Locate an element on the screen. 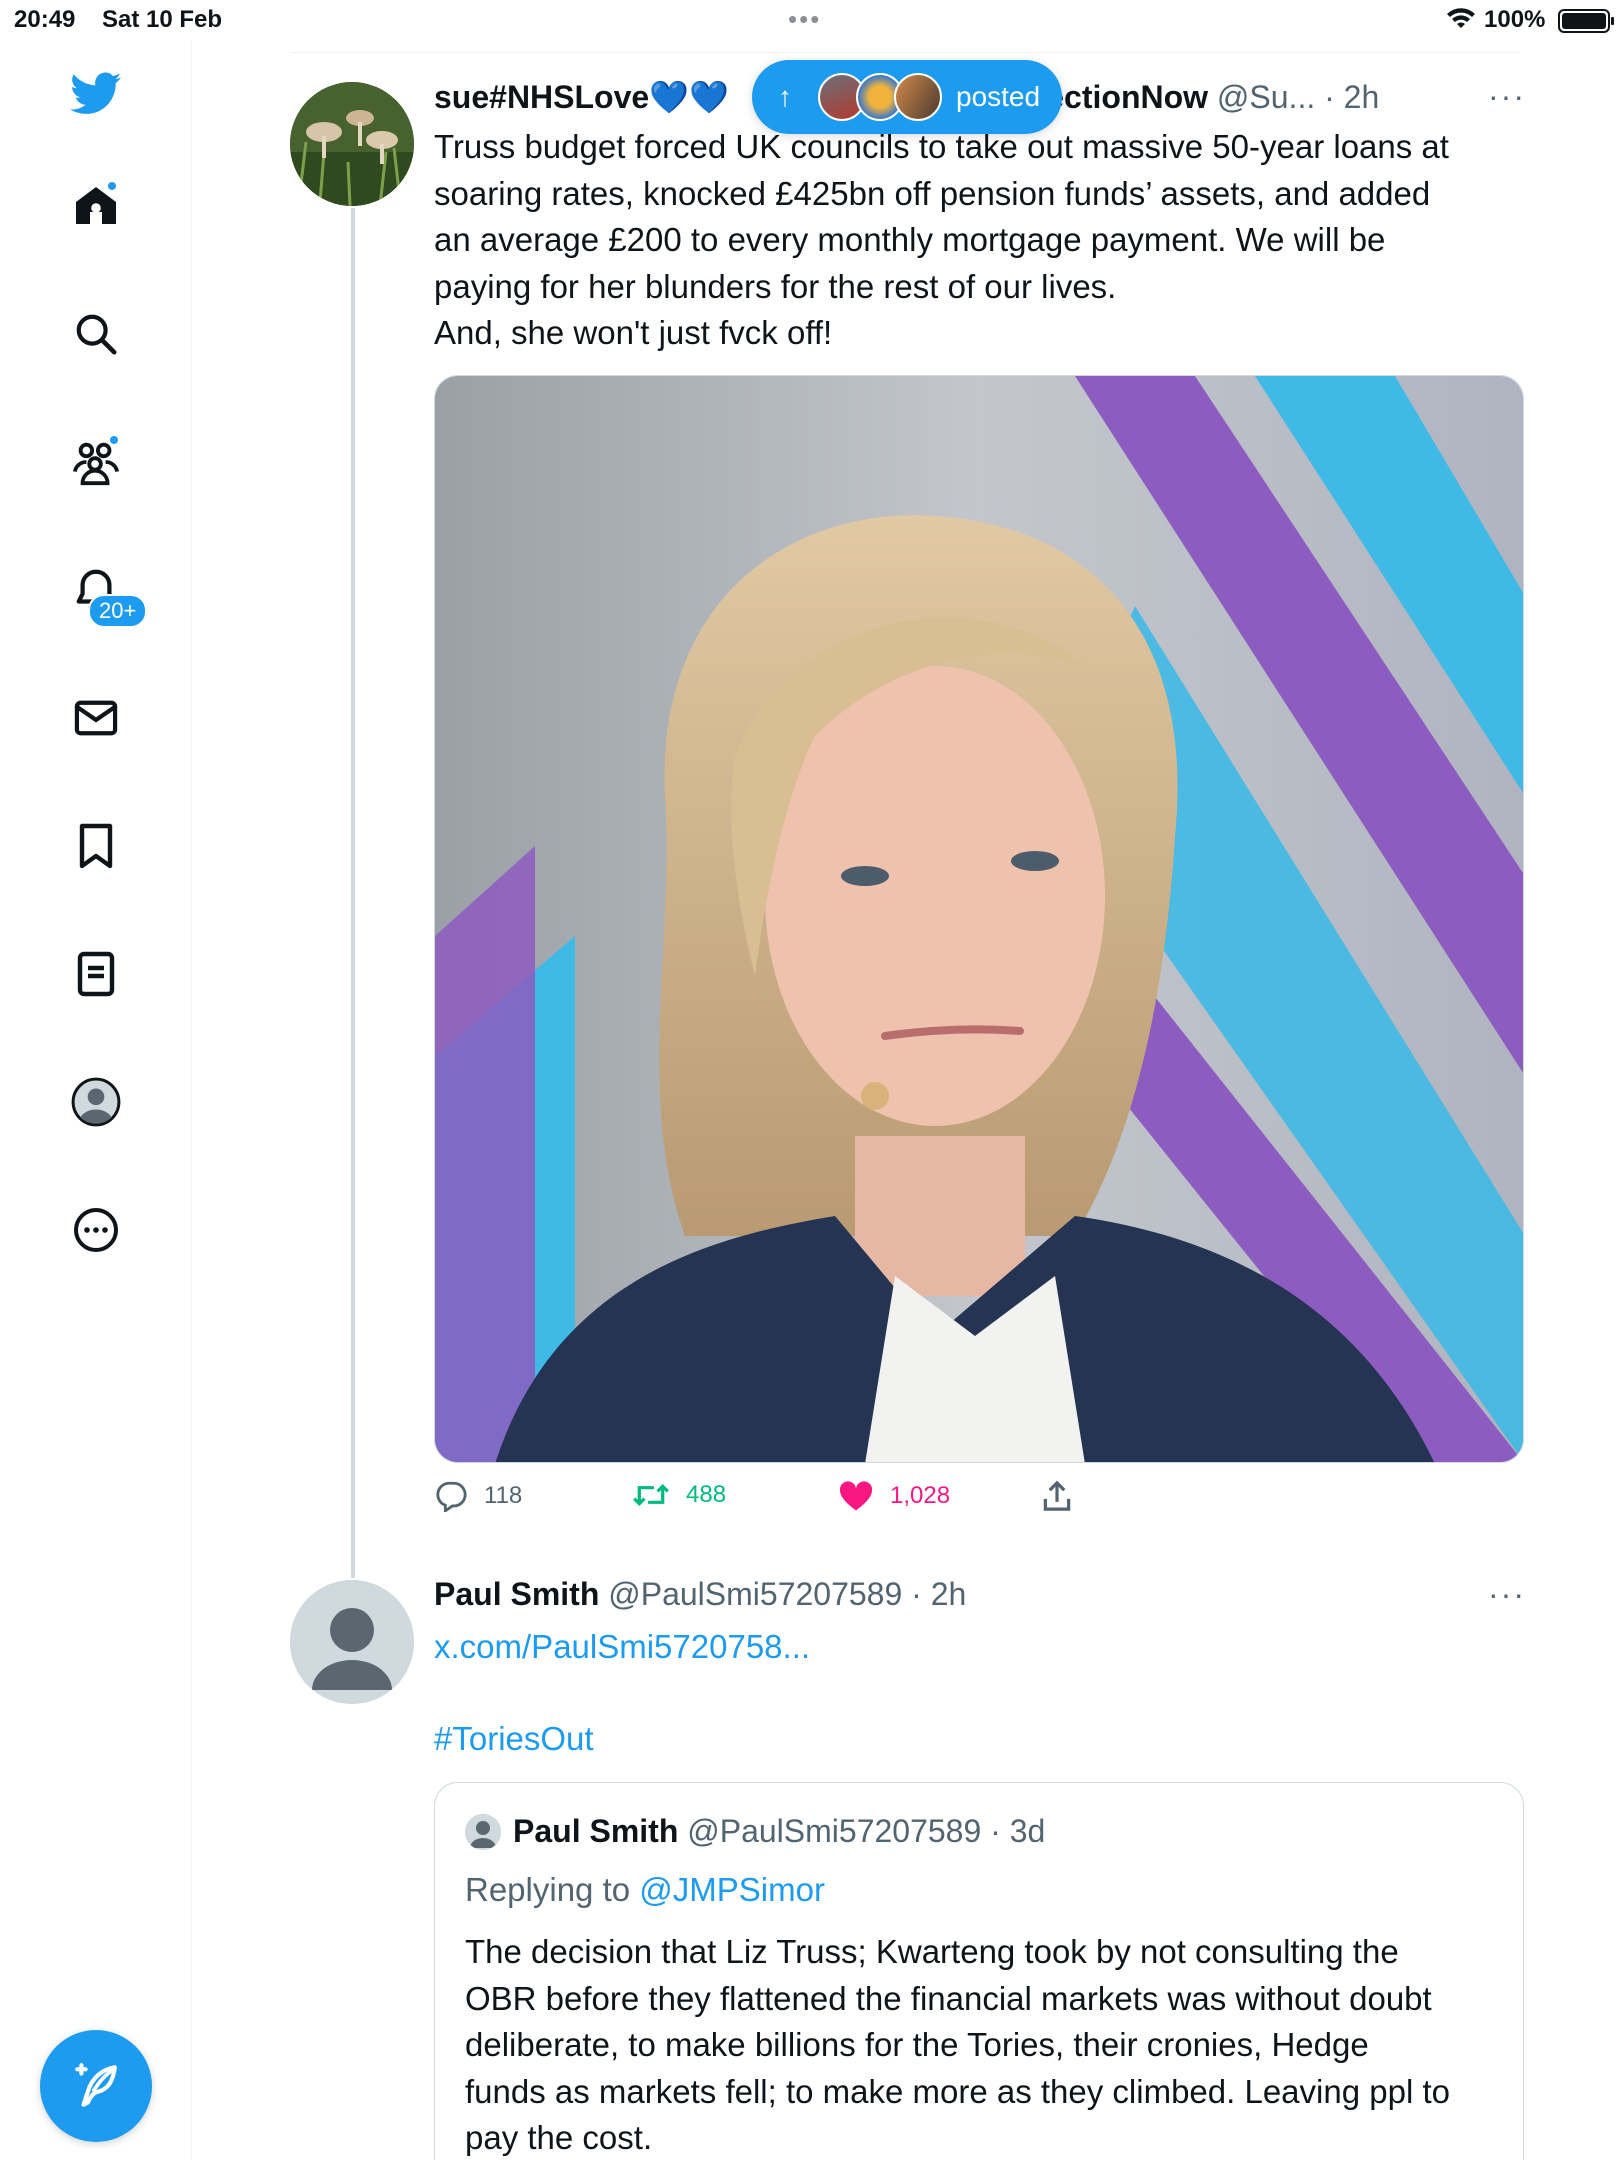 This screenshot has height=2160, width=1620. replying-prefix: Replying to is located at coordinates (548, 1889).